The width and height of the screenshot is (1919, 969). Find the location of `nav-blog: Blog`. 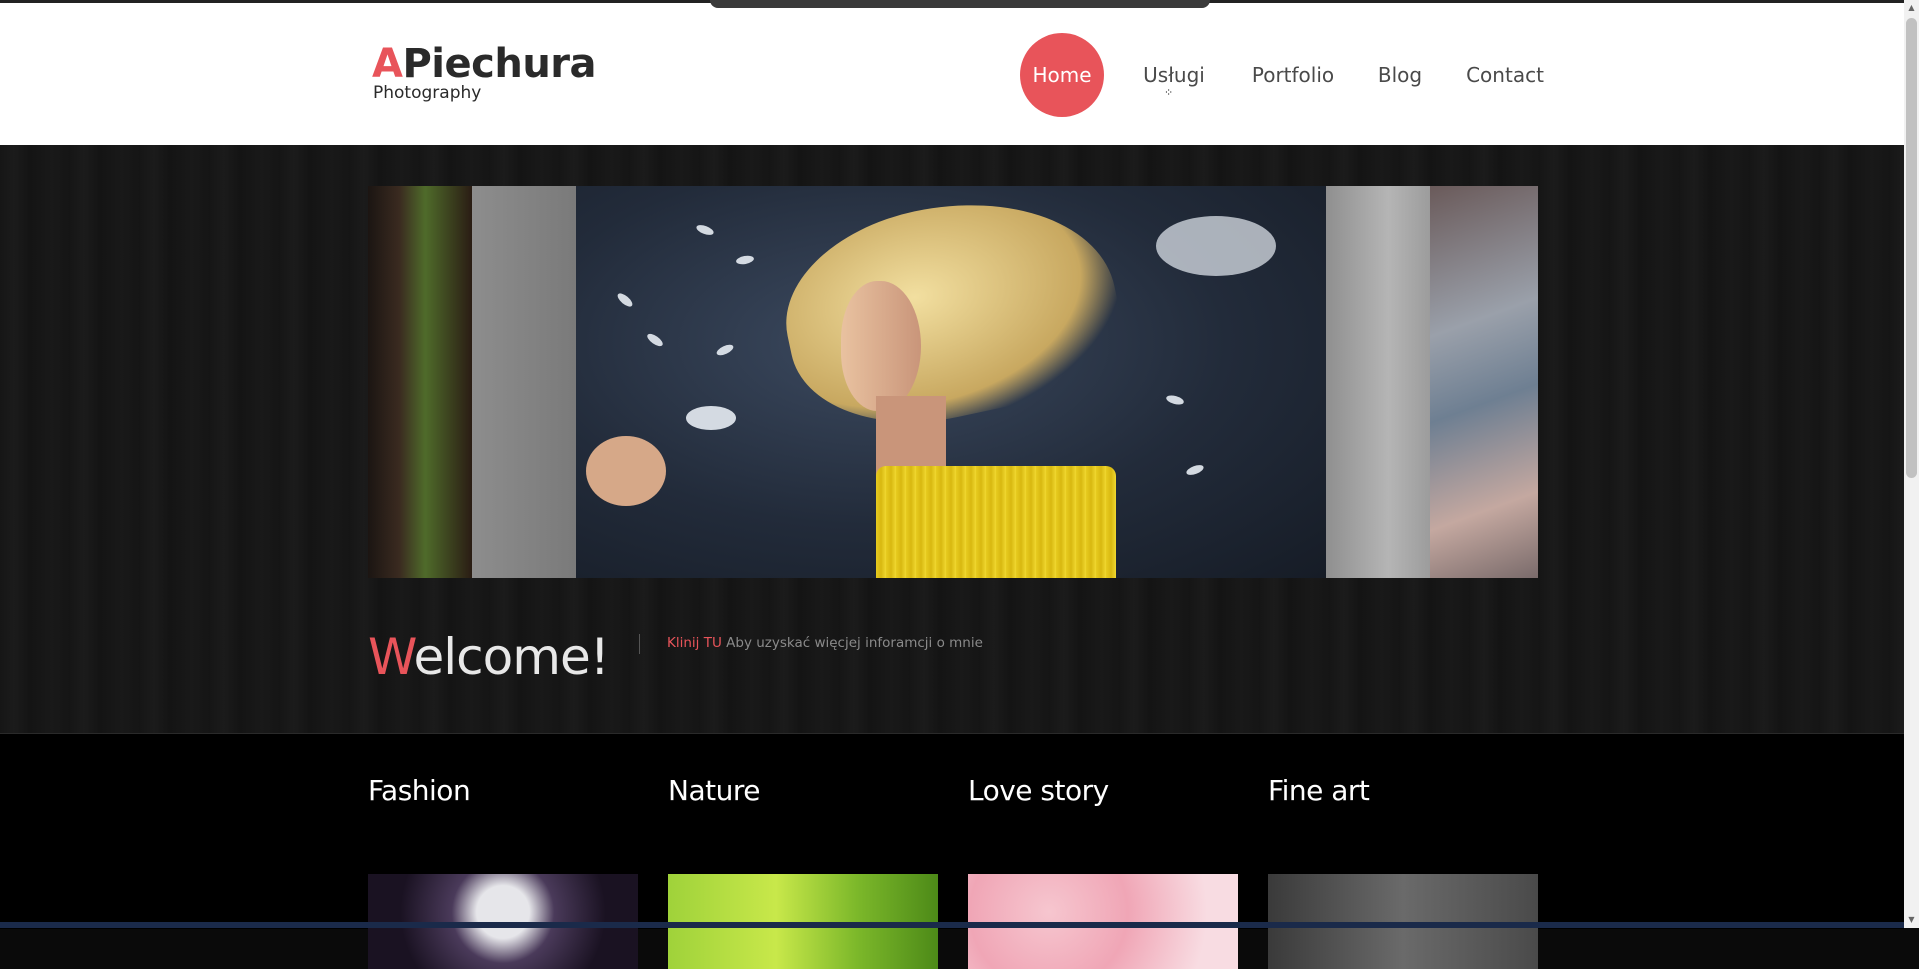

nav-blog: Blog is located at coordinates (1400, 75).